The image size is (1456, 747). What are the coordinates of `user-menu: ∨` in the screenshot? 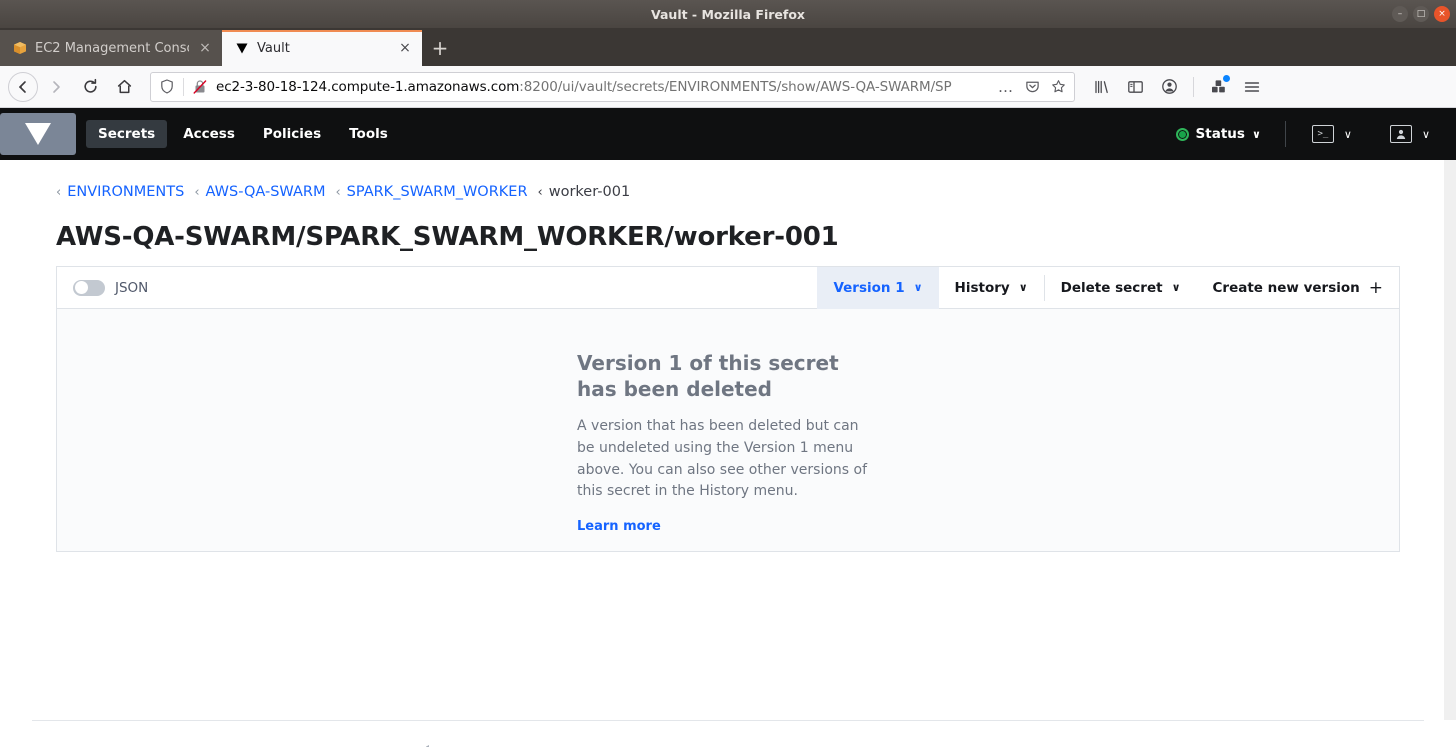 It's located at (1410, 134).